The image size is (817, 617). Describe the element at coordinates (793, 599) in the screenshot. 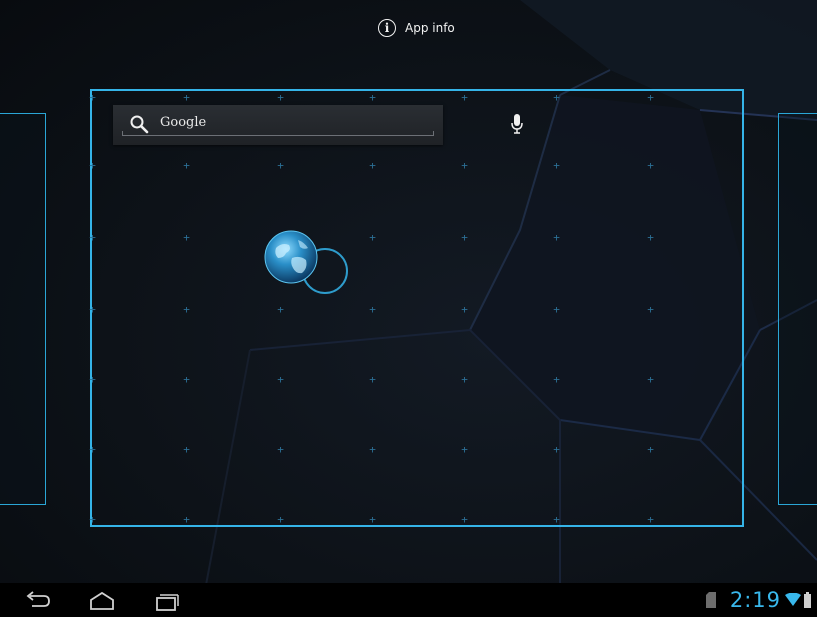

I see `wifi-icon` at that location.